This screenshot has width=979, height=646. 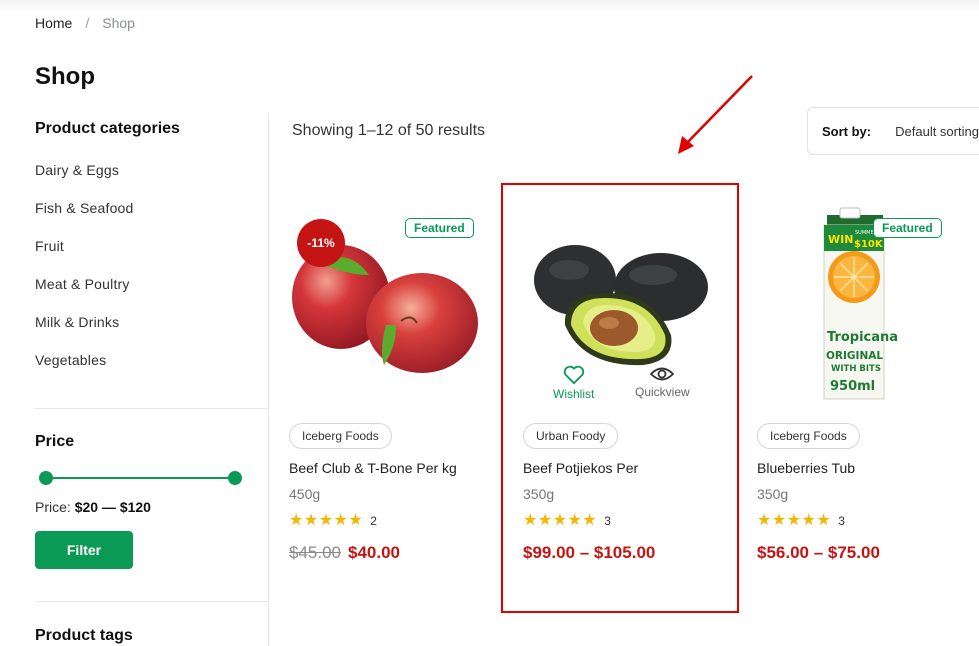 What do you see at coordinates (840, 239) in the screenshot?
I see `package-promo: WIN` at bounding box center [840, 239].